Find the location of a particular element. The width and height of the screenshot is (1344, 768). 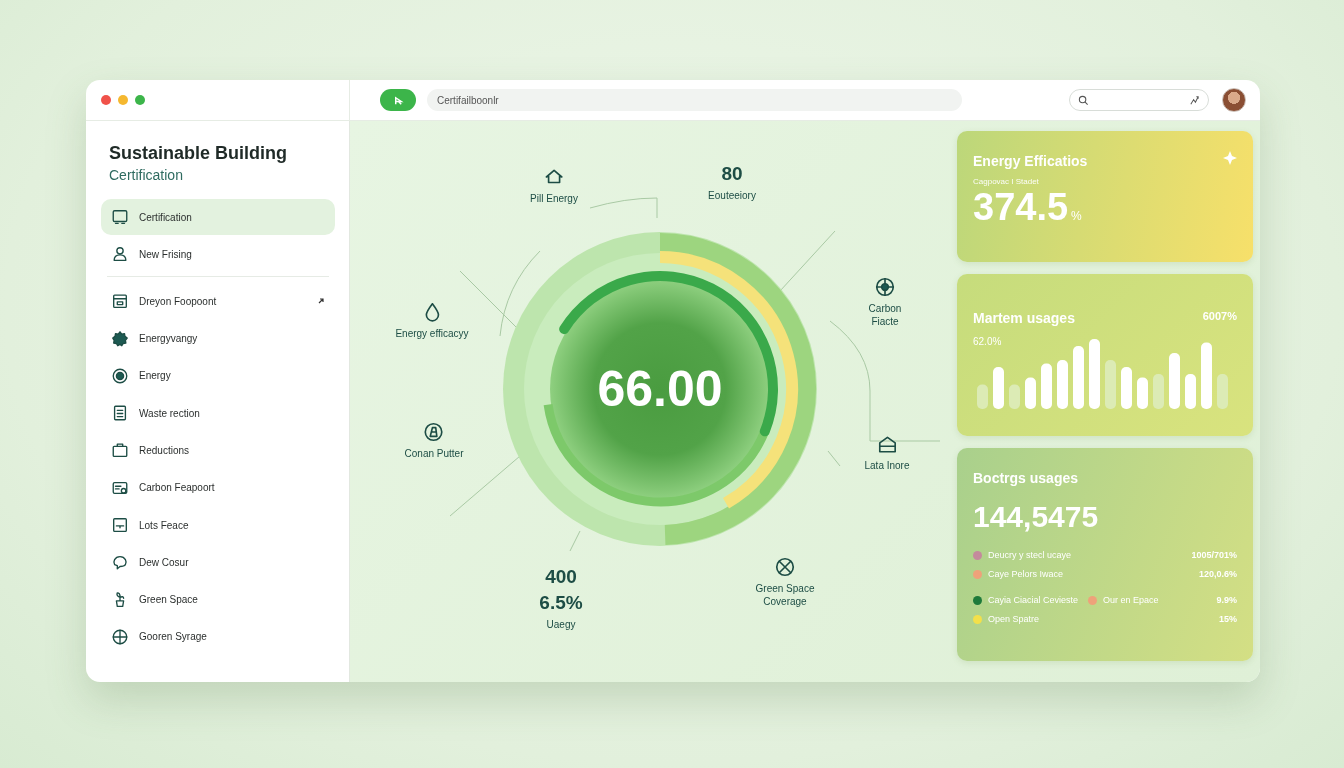

bottle-icon is located at coordinates (434, 432).